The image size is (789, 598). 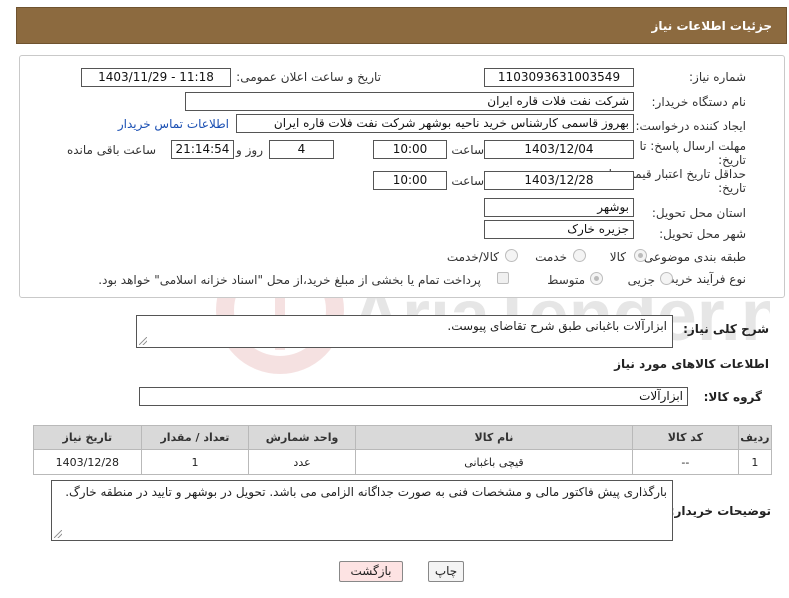 What do you see at coordinates (195, 437) in the screenshot?
I see `column-header: تعداد / مقدار` at bounding box center [195, 437].